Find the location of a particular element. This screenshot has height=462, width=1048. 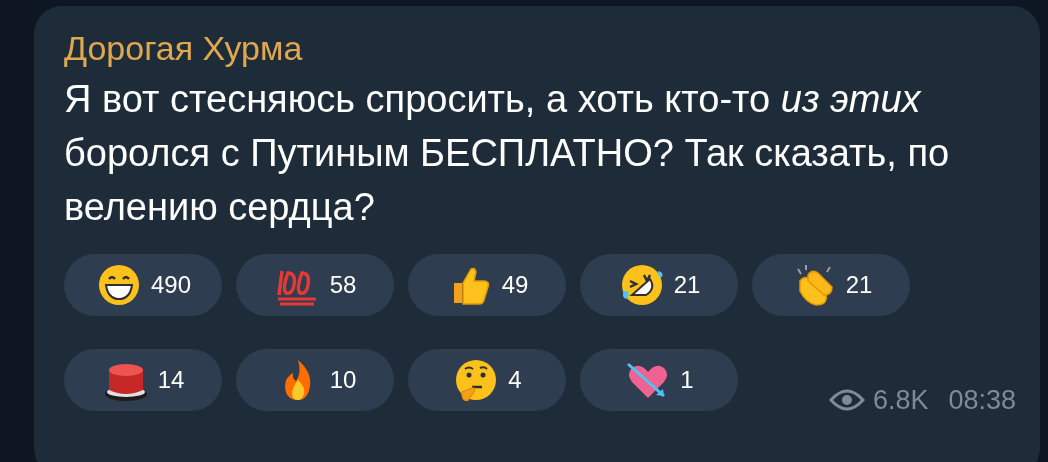

view-count: 6.8K is located at coordinates (900, 400).